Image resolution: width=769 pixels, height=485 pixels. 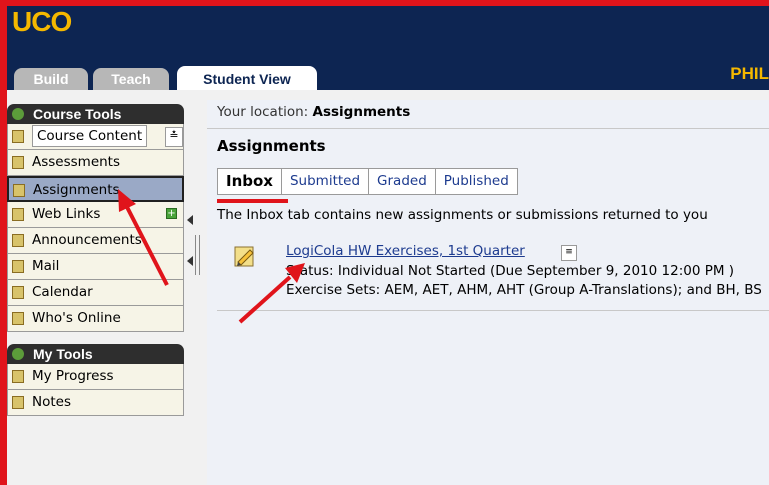 I want to click on annotation-arrow-sidebar, so click(x=143, y=237).